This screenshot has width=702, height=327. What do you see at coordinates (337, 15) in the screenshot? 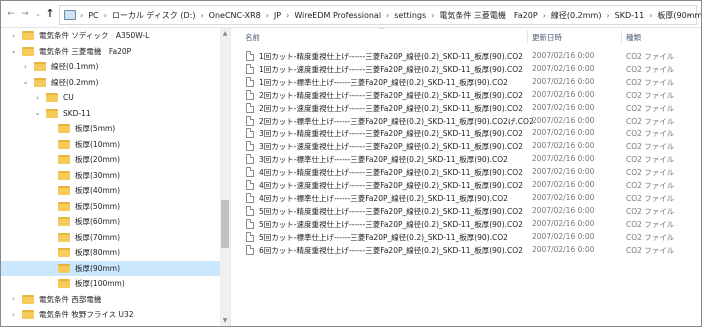
I see `breadcrumb-item: WireEDM Professional` at bounding box center [337, 15].